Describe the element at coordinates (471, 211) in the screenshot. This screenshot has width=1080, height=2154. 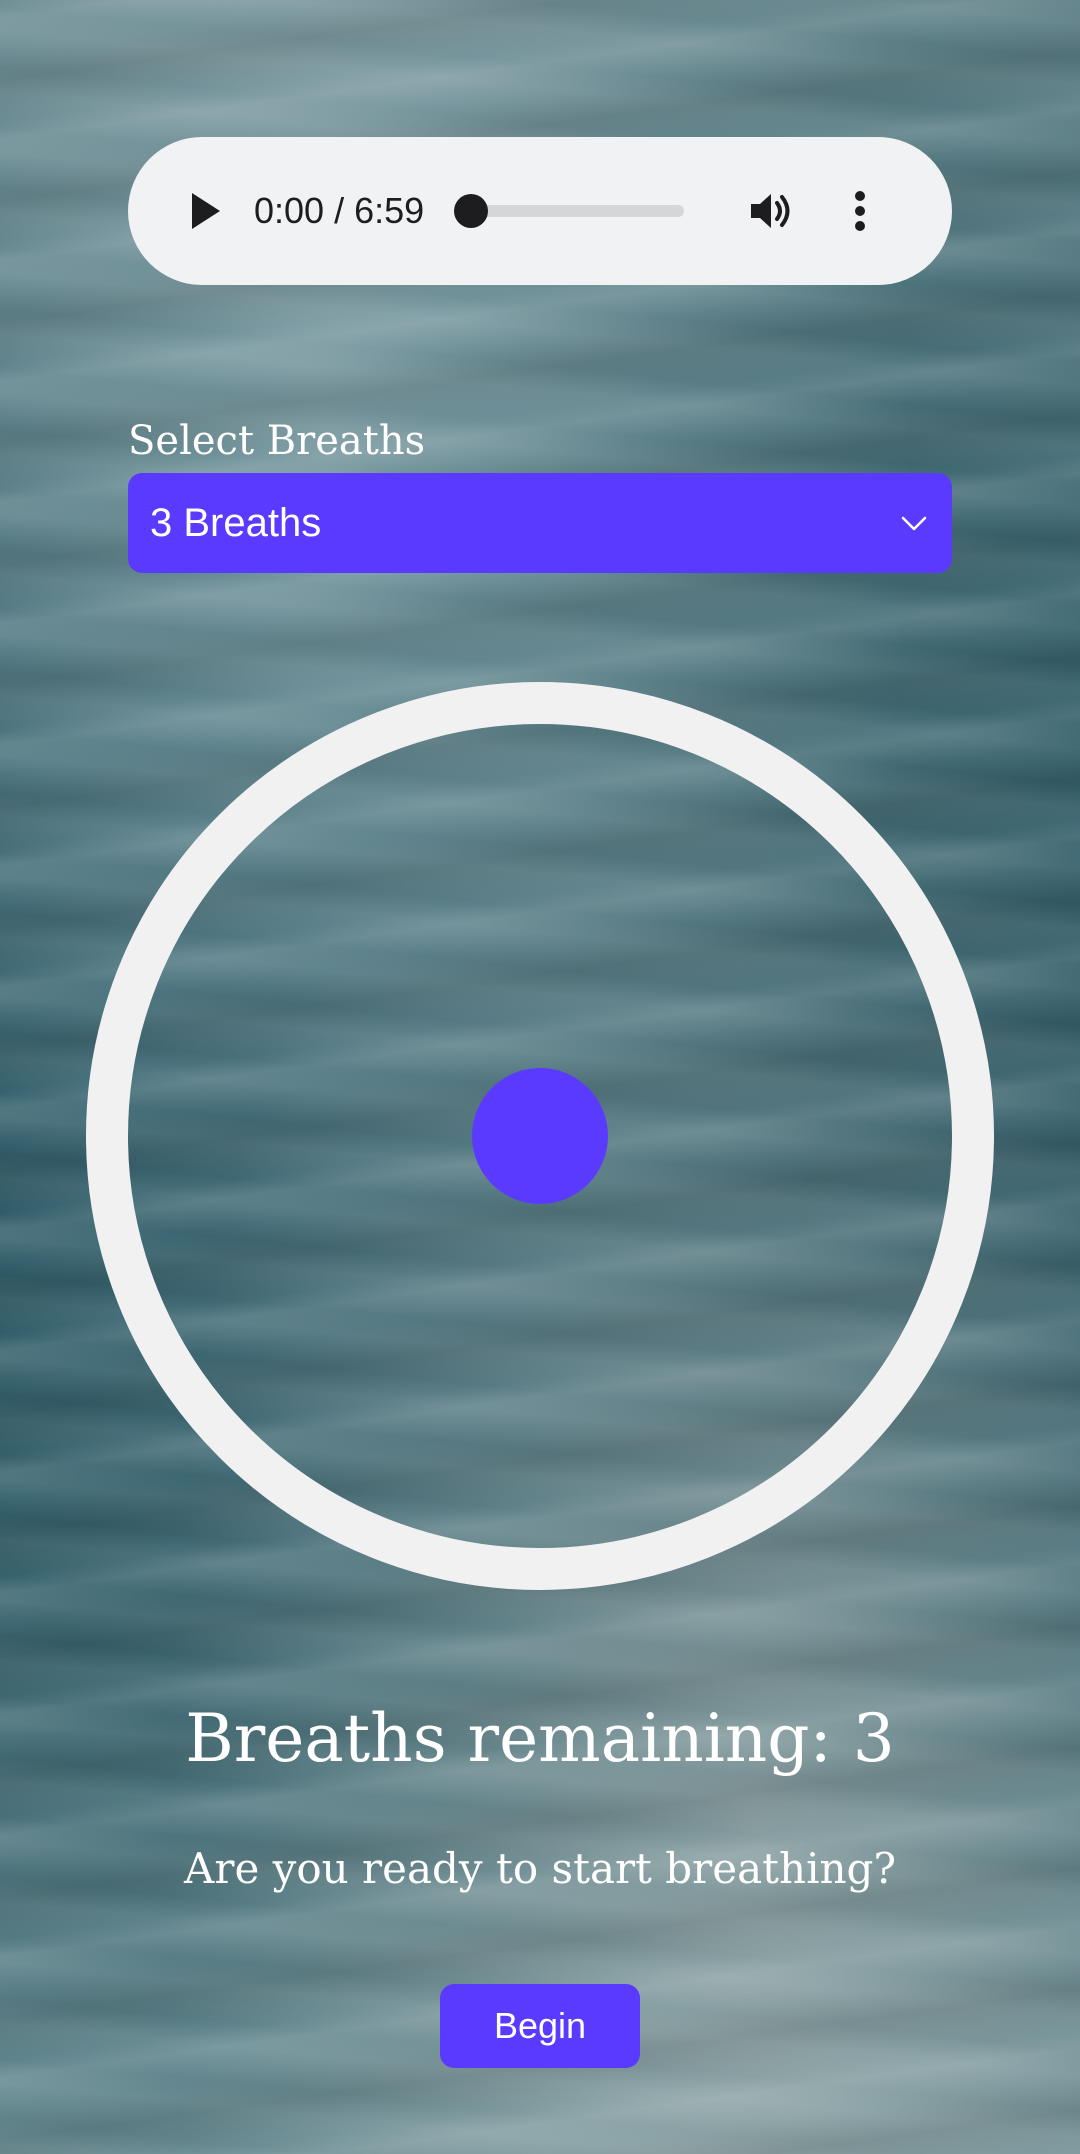
I see `seek-thumb` at that location.